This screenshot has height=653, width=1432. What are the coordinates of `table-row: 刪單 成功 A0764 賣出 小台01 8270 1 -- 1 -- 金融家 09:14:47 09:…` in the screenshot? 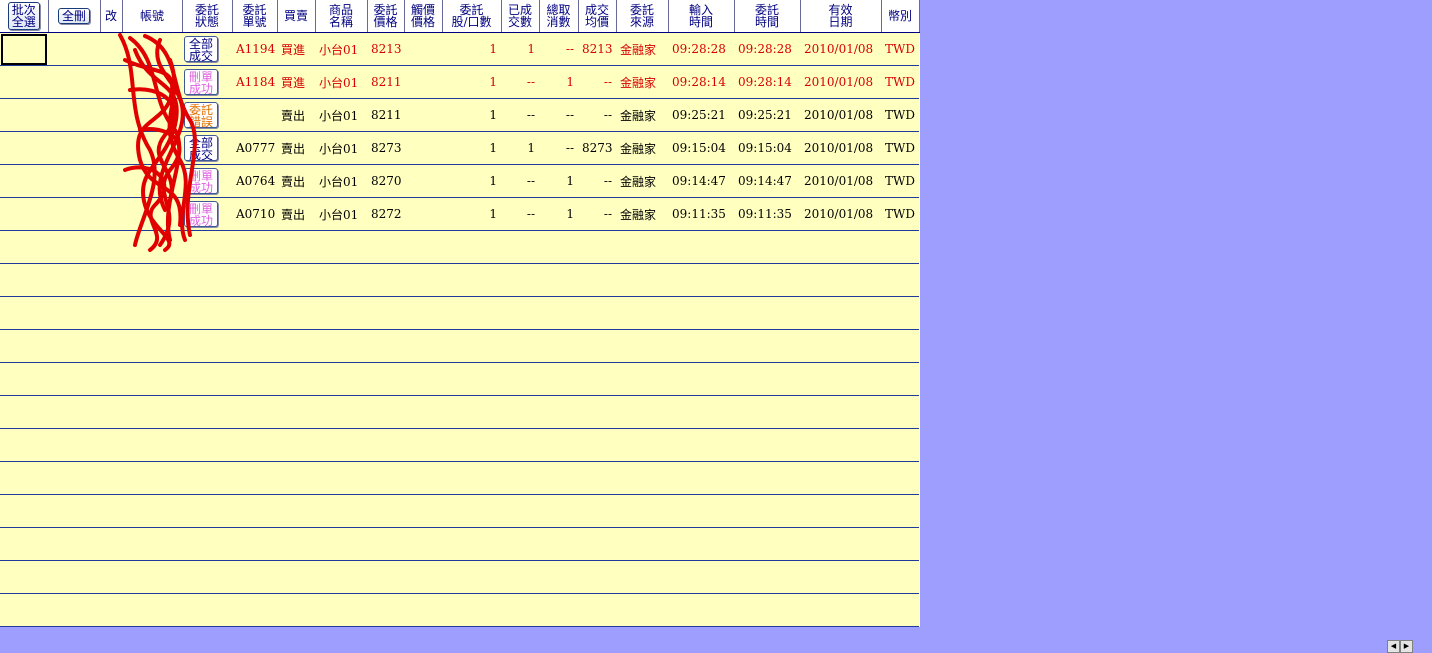 It's located at (459, 181).